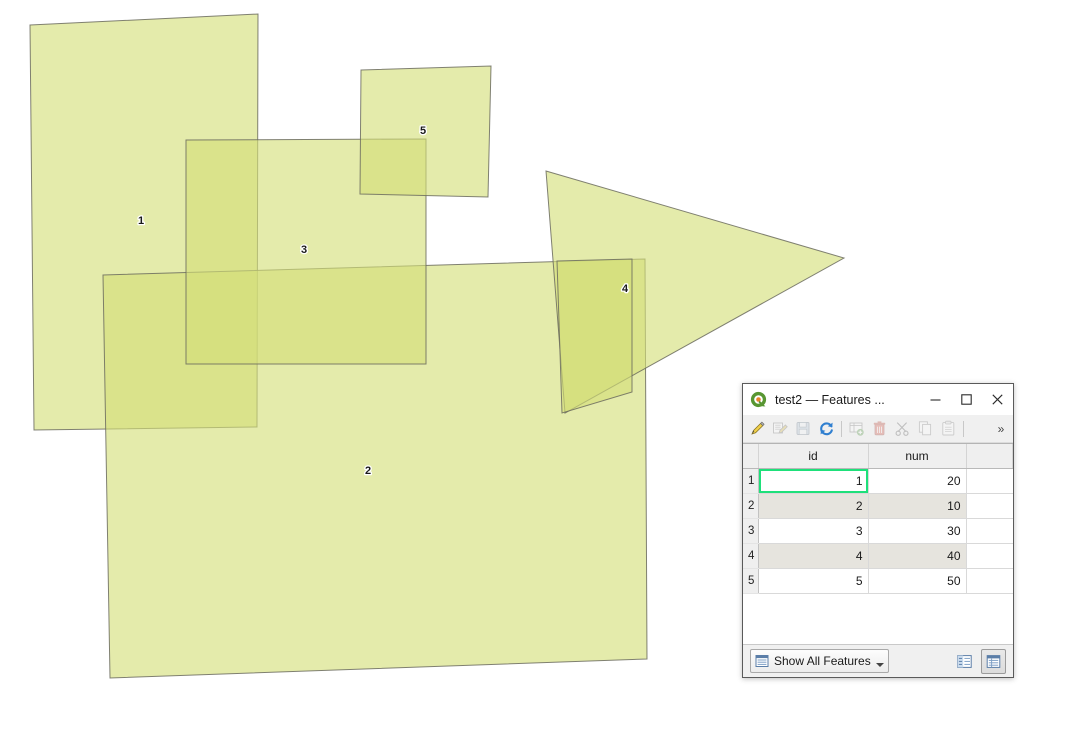 The width and height of the screenshot is (1078, 740). What do you see at coordinates (751, 506) in the screenshot?
I see `row-header: 2` at bounding box center [751, 506].